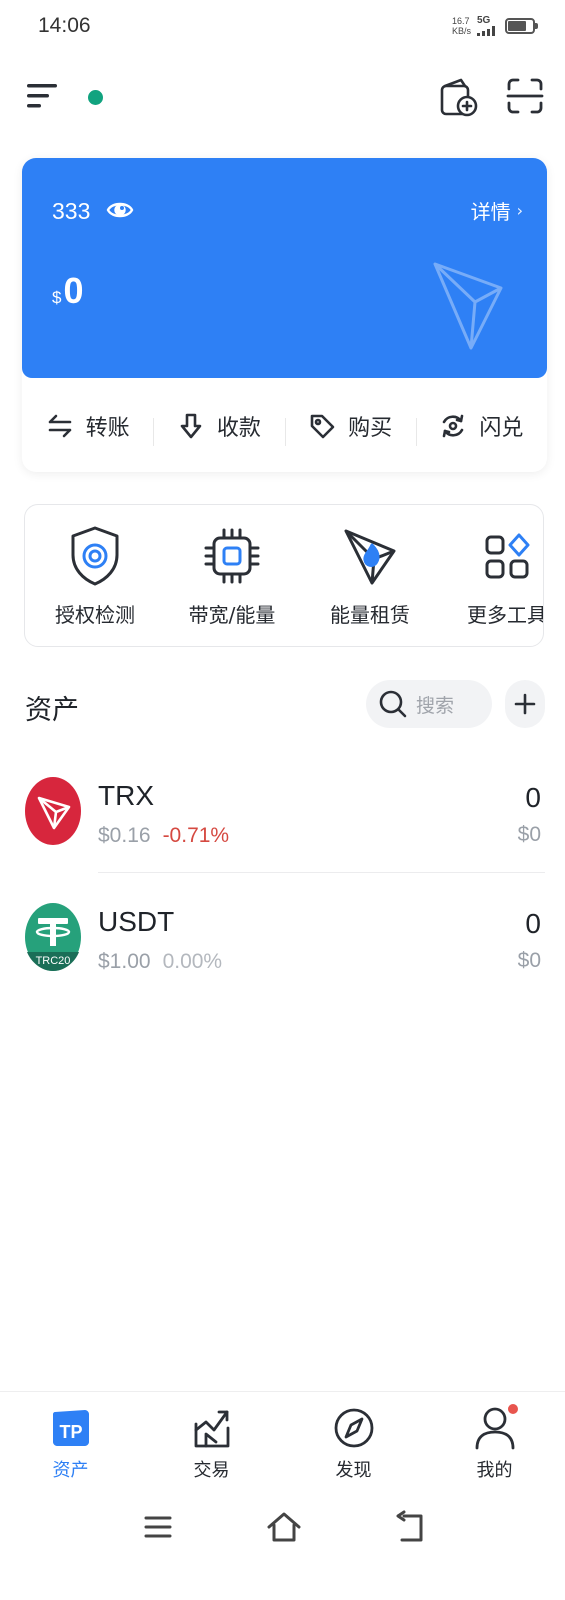  Describe the element at coordinates (120, 210) in the screenshot. I see `eye-icon` at that location.